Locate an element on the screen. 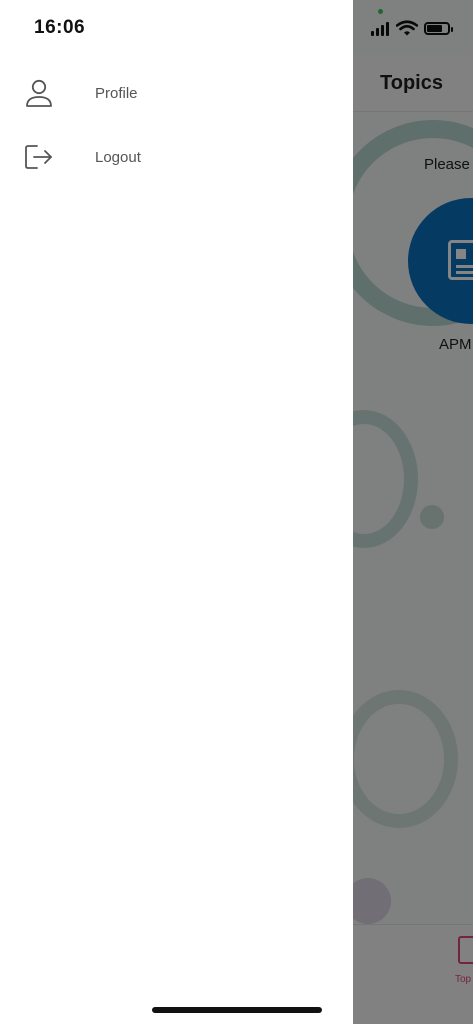 The width and height of the screenshot is (473, 1024). drawer-item-label: Profile is located at coordinates (116, 93).